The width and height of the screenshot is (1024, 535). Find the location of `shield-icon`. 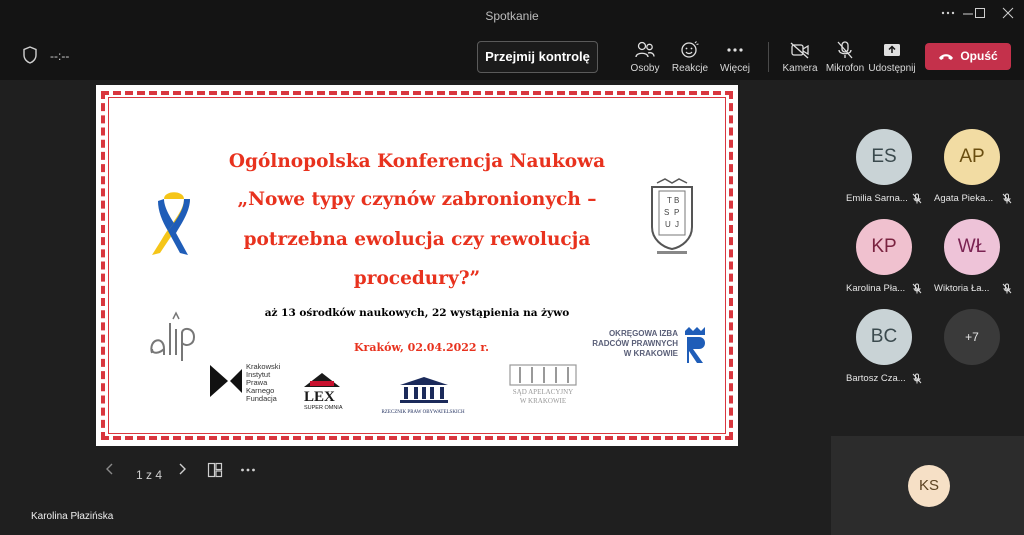

shield-icon is located at coordinates (30, 57).